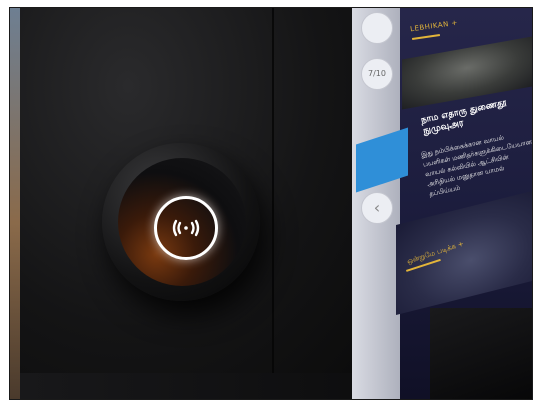 This screenshot has width=534, height=403. I want to click on contactless-icon, so click(186, 228).